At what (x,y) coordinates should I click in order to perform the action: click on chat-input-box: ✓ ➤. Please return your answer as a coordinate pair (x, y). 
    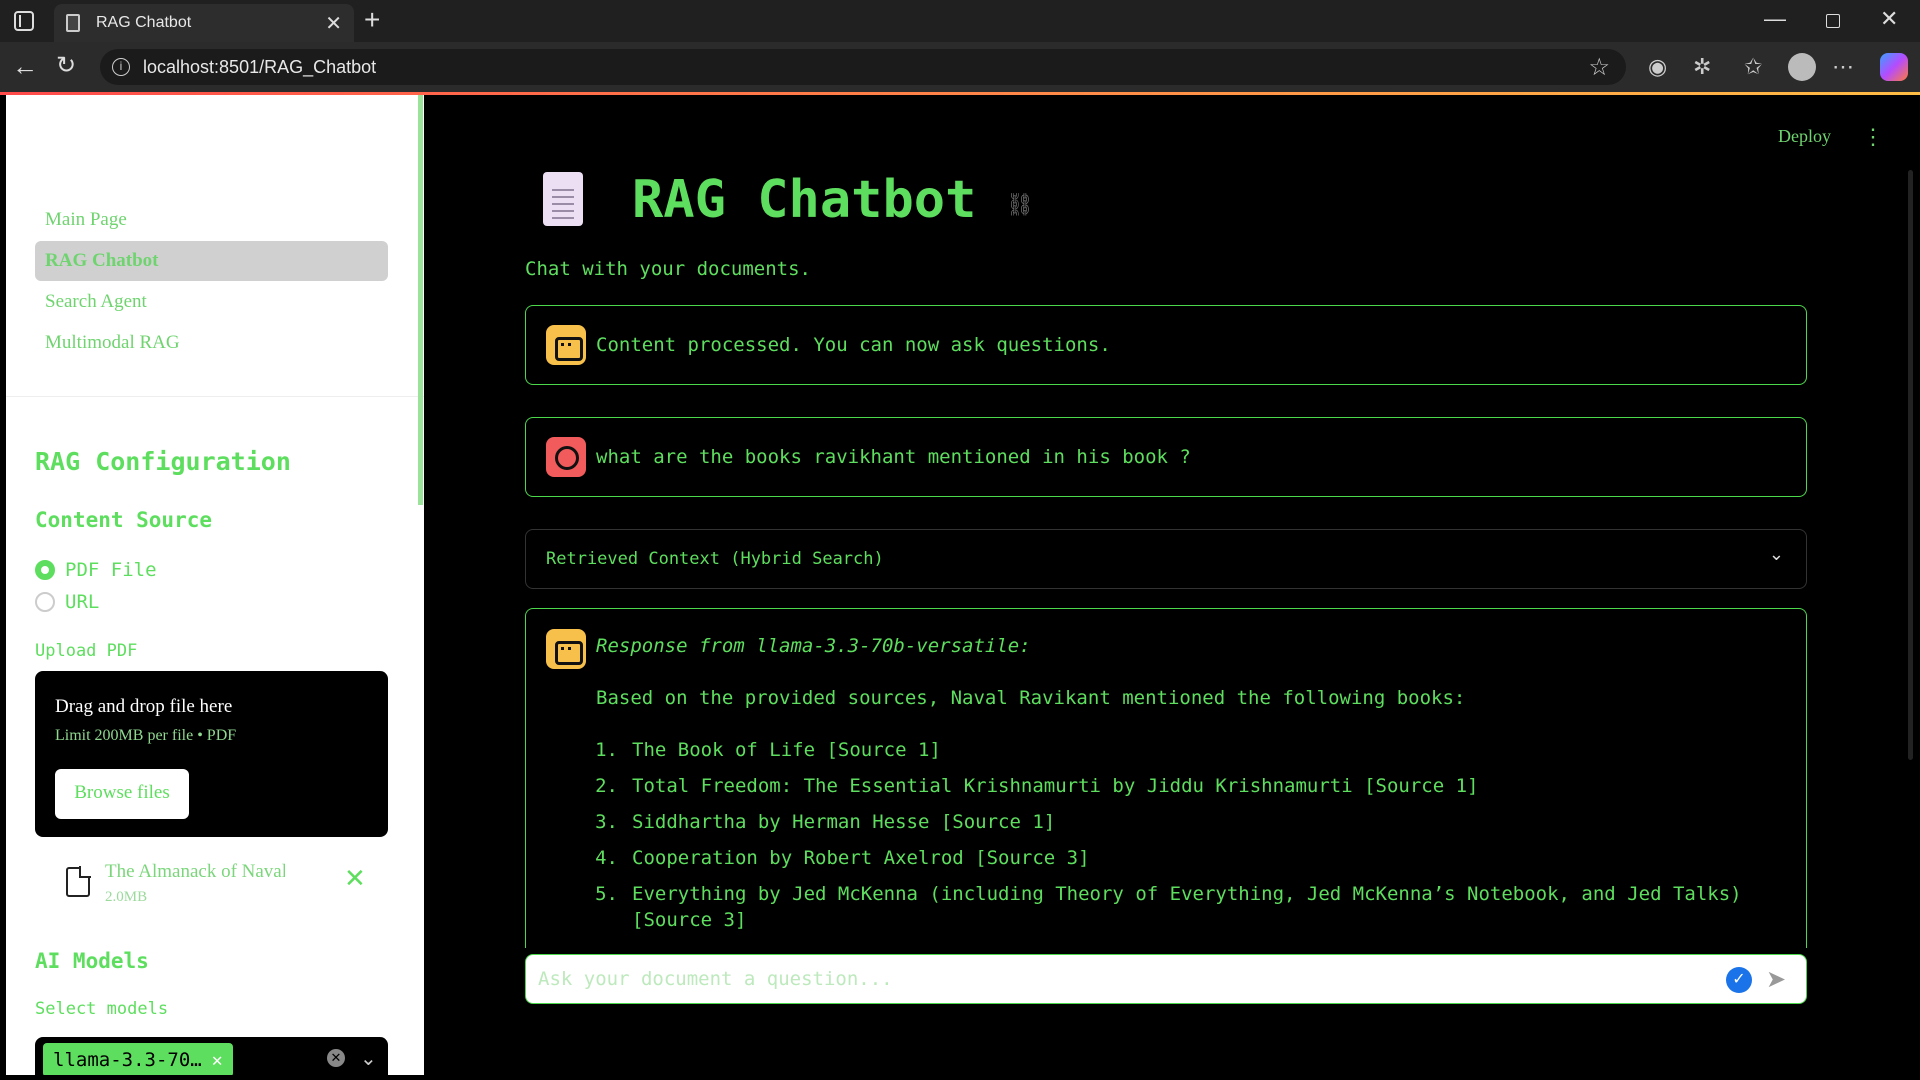
    Looking at the image, I should click on (1166, 979).